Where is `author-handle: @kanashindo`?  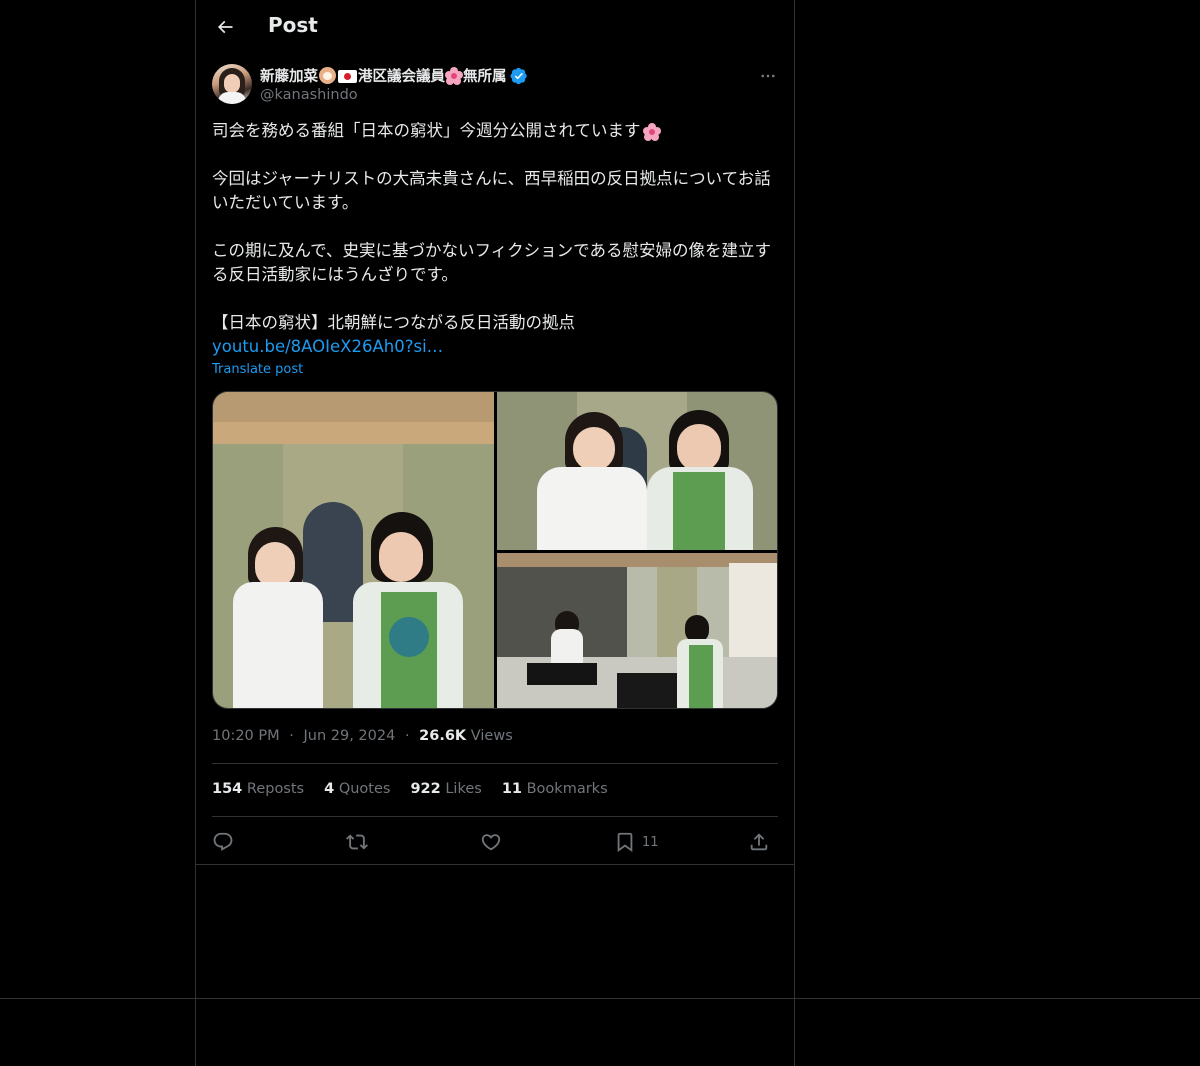
author-handle: @kanashindo is located at coordinates (309, 95).